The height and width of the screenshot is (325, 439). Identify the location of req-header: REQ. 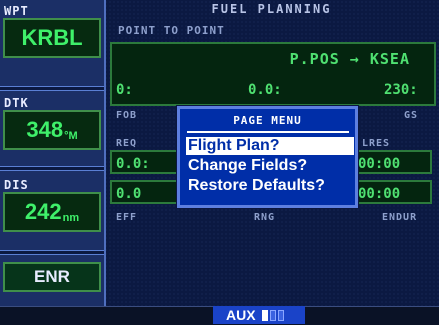
(127, 143).